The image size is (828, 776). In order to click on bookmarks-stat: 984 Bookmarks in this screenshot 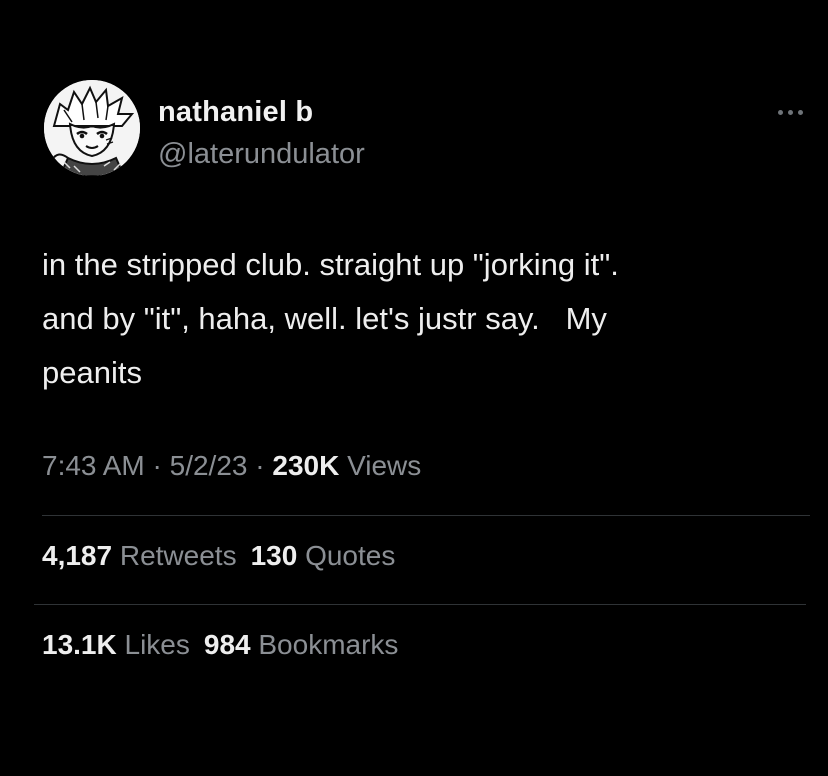, I will do `click(301, 644)`.